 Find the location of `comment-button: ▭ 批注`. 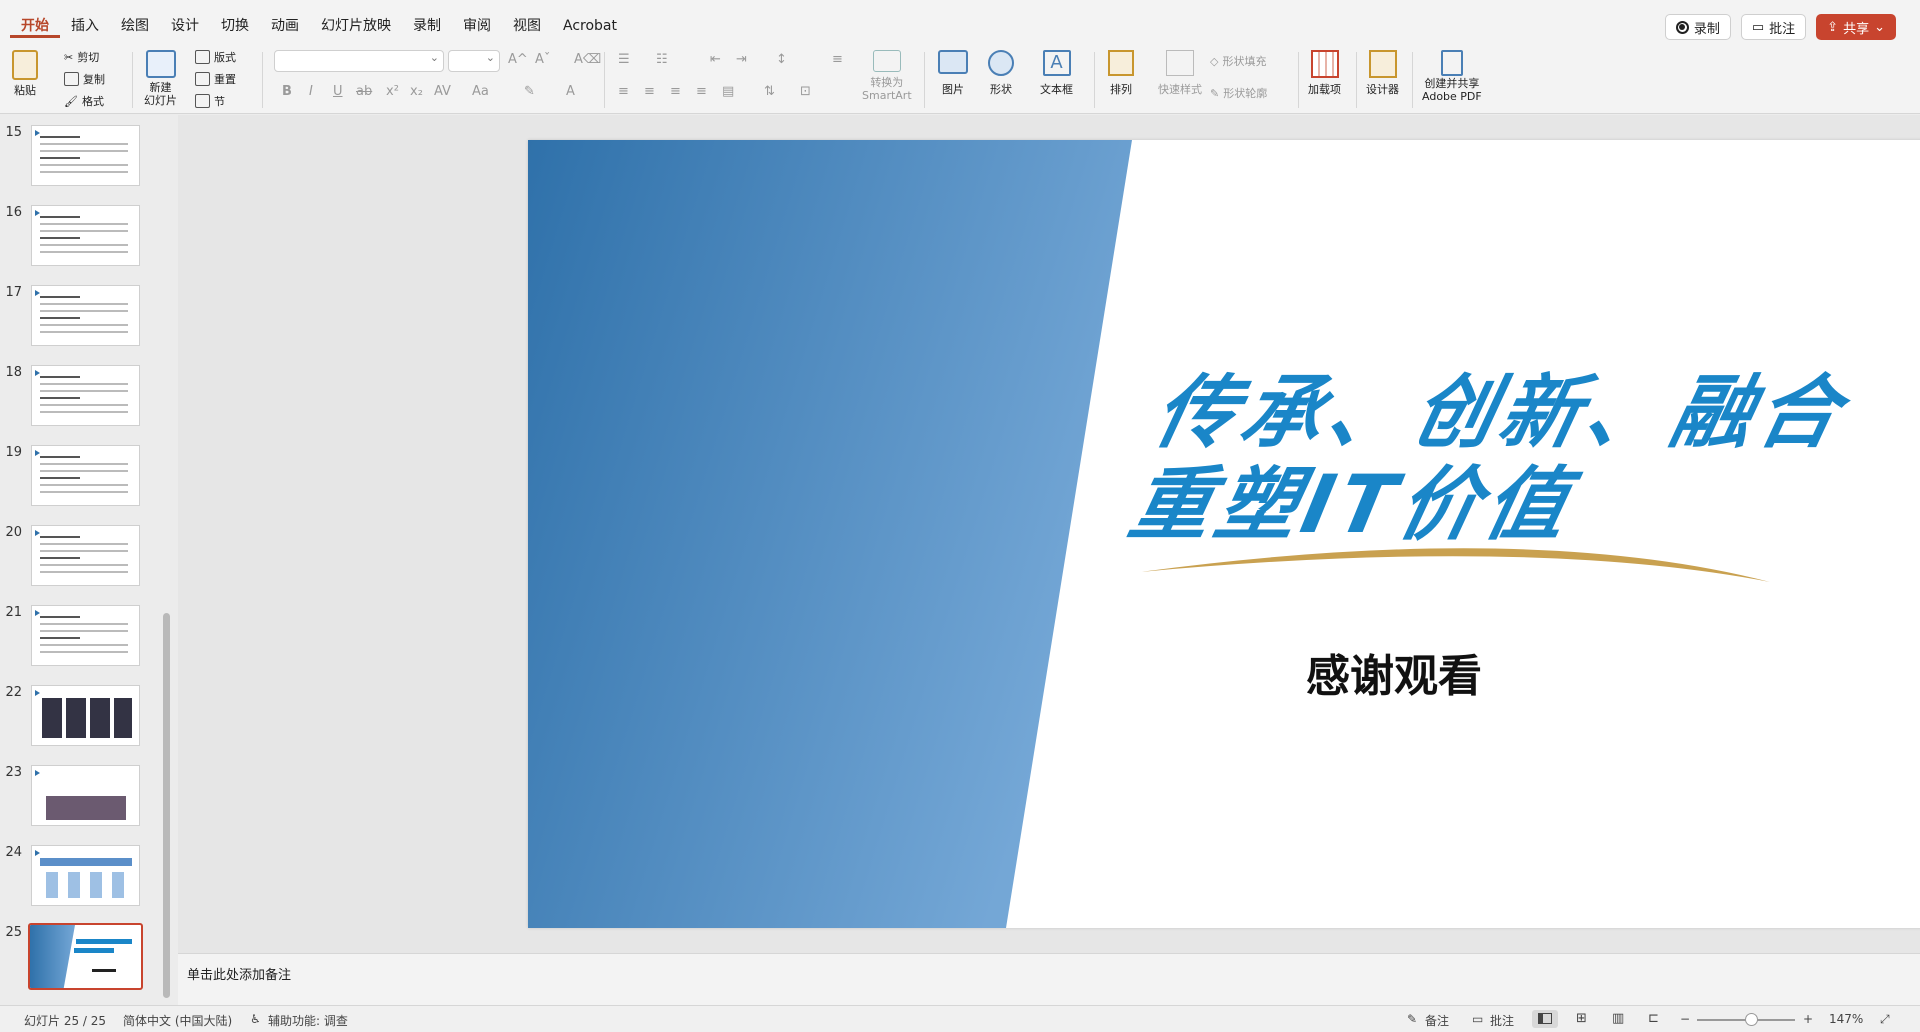

comment-button: ▭ 批注 is located at coordinates (1773, 27).